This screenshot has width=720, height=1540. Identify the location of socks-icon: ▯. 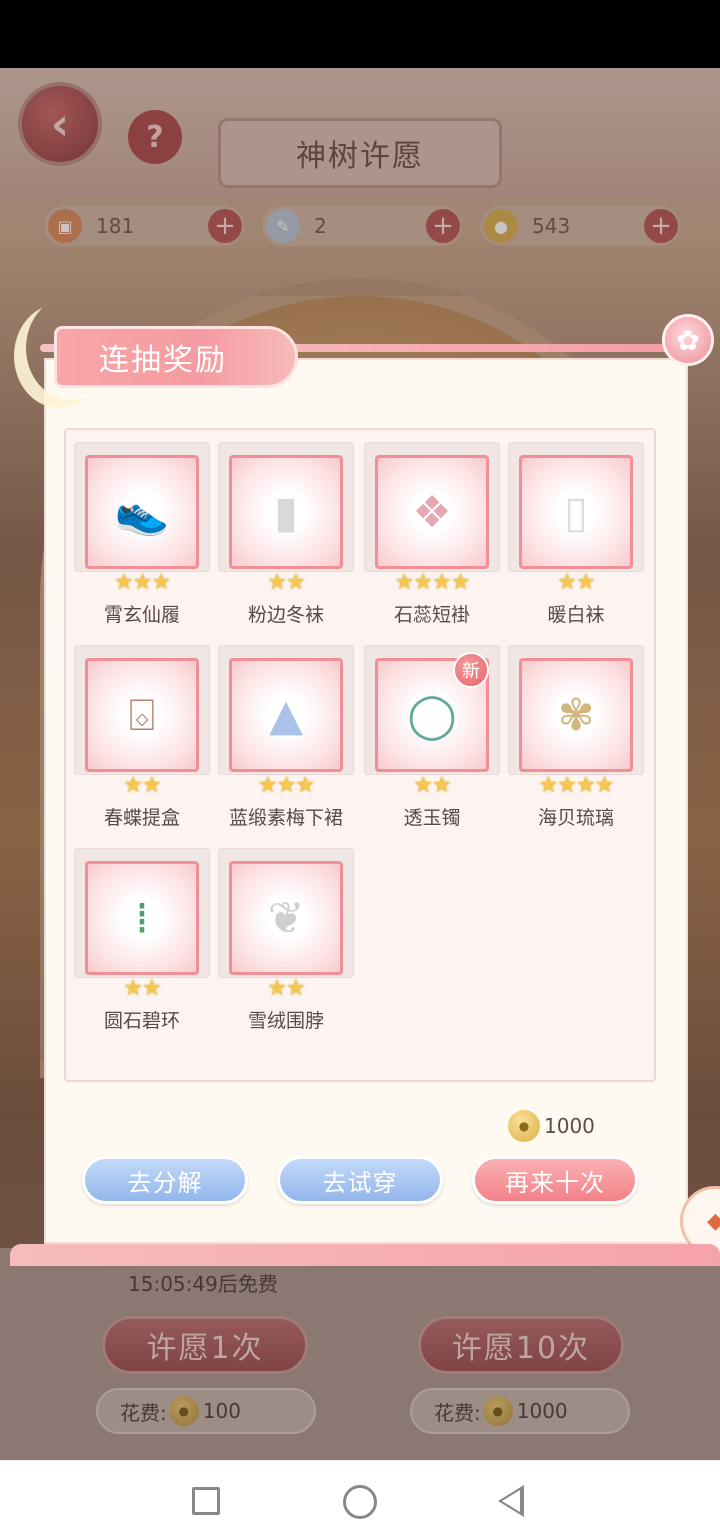
(576, 512).